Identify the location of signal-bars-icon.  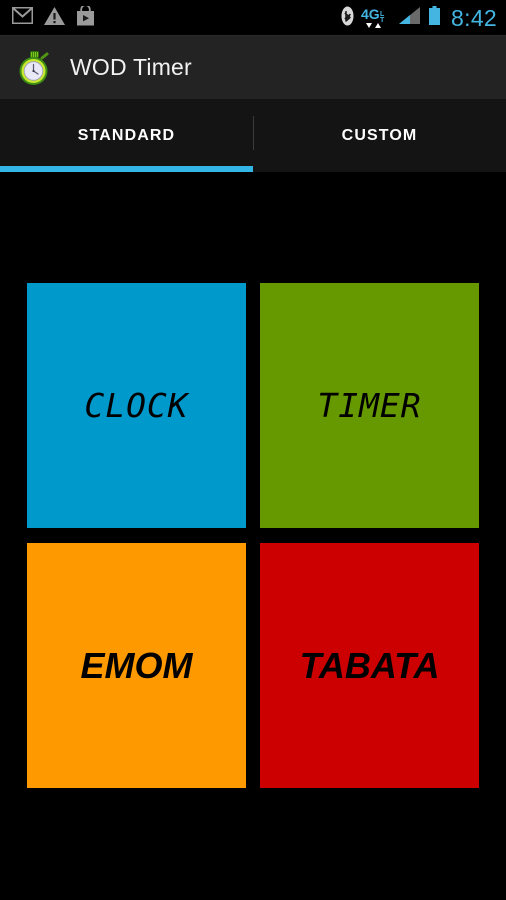
(409, 18).